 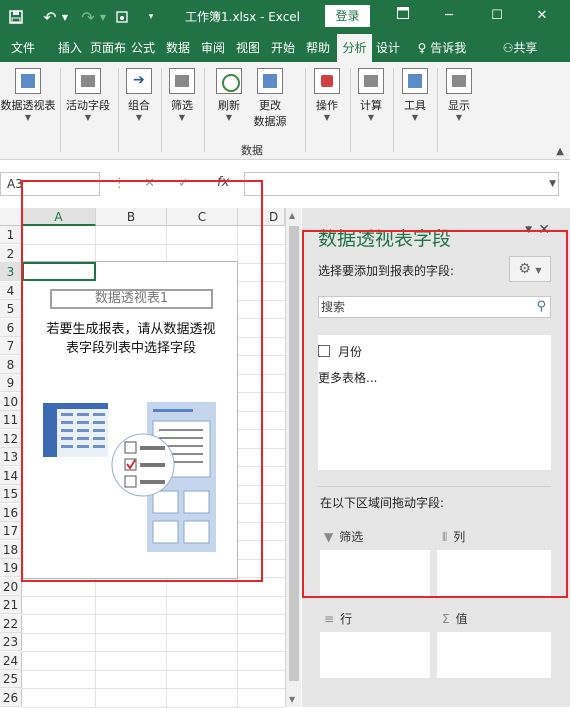 What do you see at coordinates (329, 619) in the screenshot?
I see `rows-icon: ≡` at bounding box center [329, 619].